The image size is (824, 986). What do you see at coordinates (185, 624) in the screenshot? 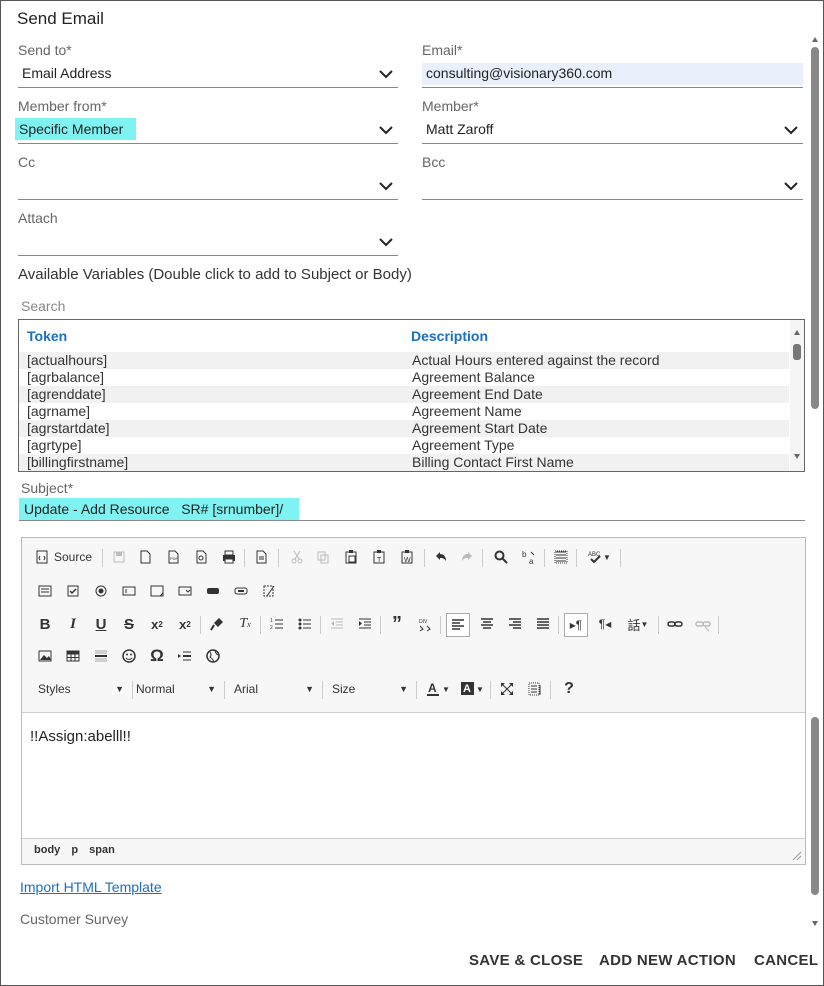
I see `superscript-icon: x2` at bounding box center [185, 624].